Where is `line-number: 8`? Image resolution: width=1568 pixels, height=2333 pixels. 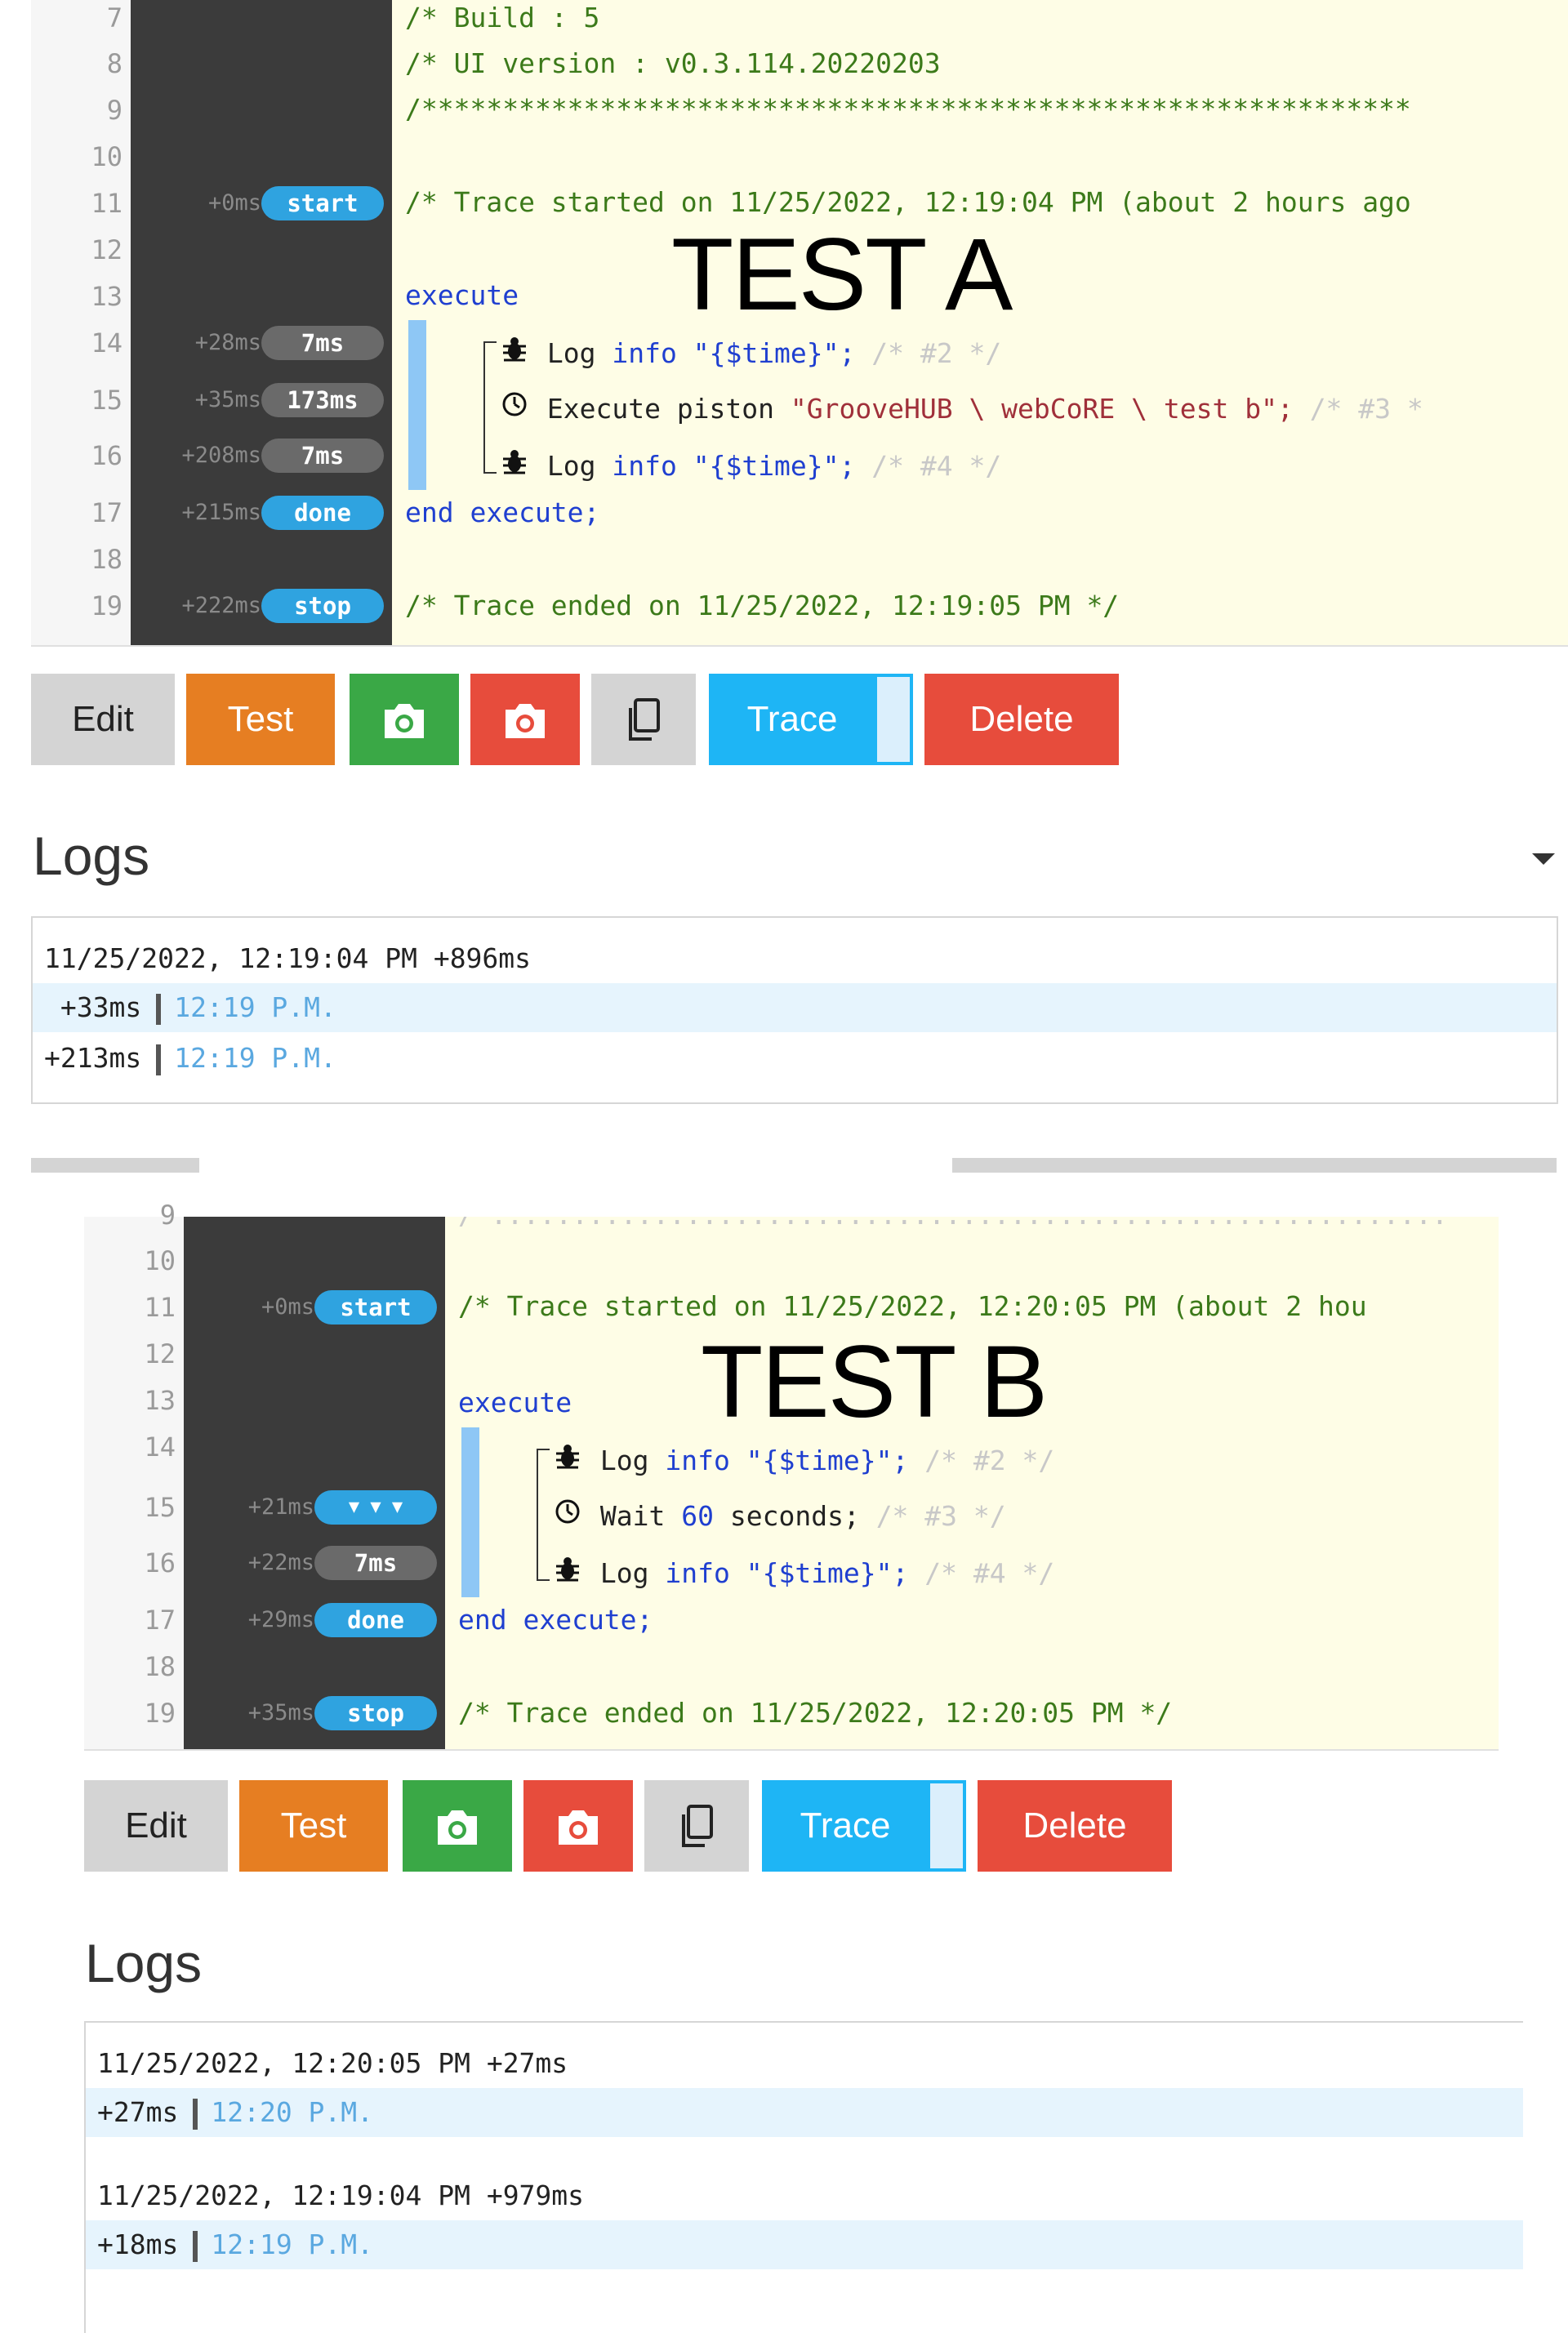 line-number: 8 is located at coordinates (114, 64).